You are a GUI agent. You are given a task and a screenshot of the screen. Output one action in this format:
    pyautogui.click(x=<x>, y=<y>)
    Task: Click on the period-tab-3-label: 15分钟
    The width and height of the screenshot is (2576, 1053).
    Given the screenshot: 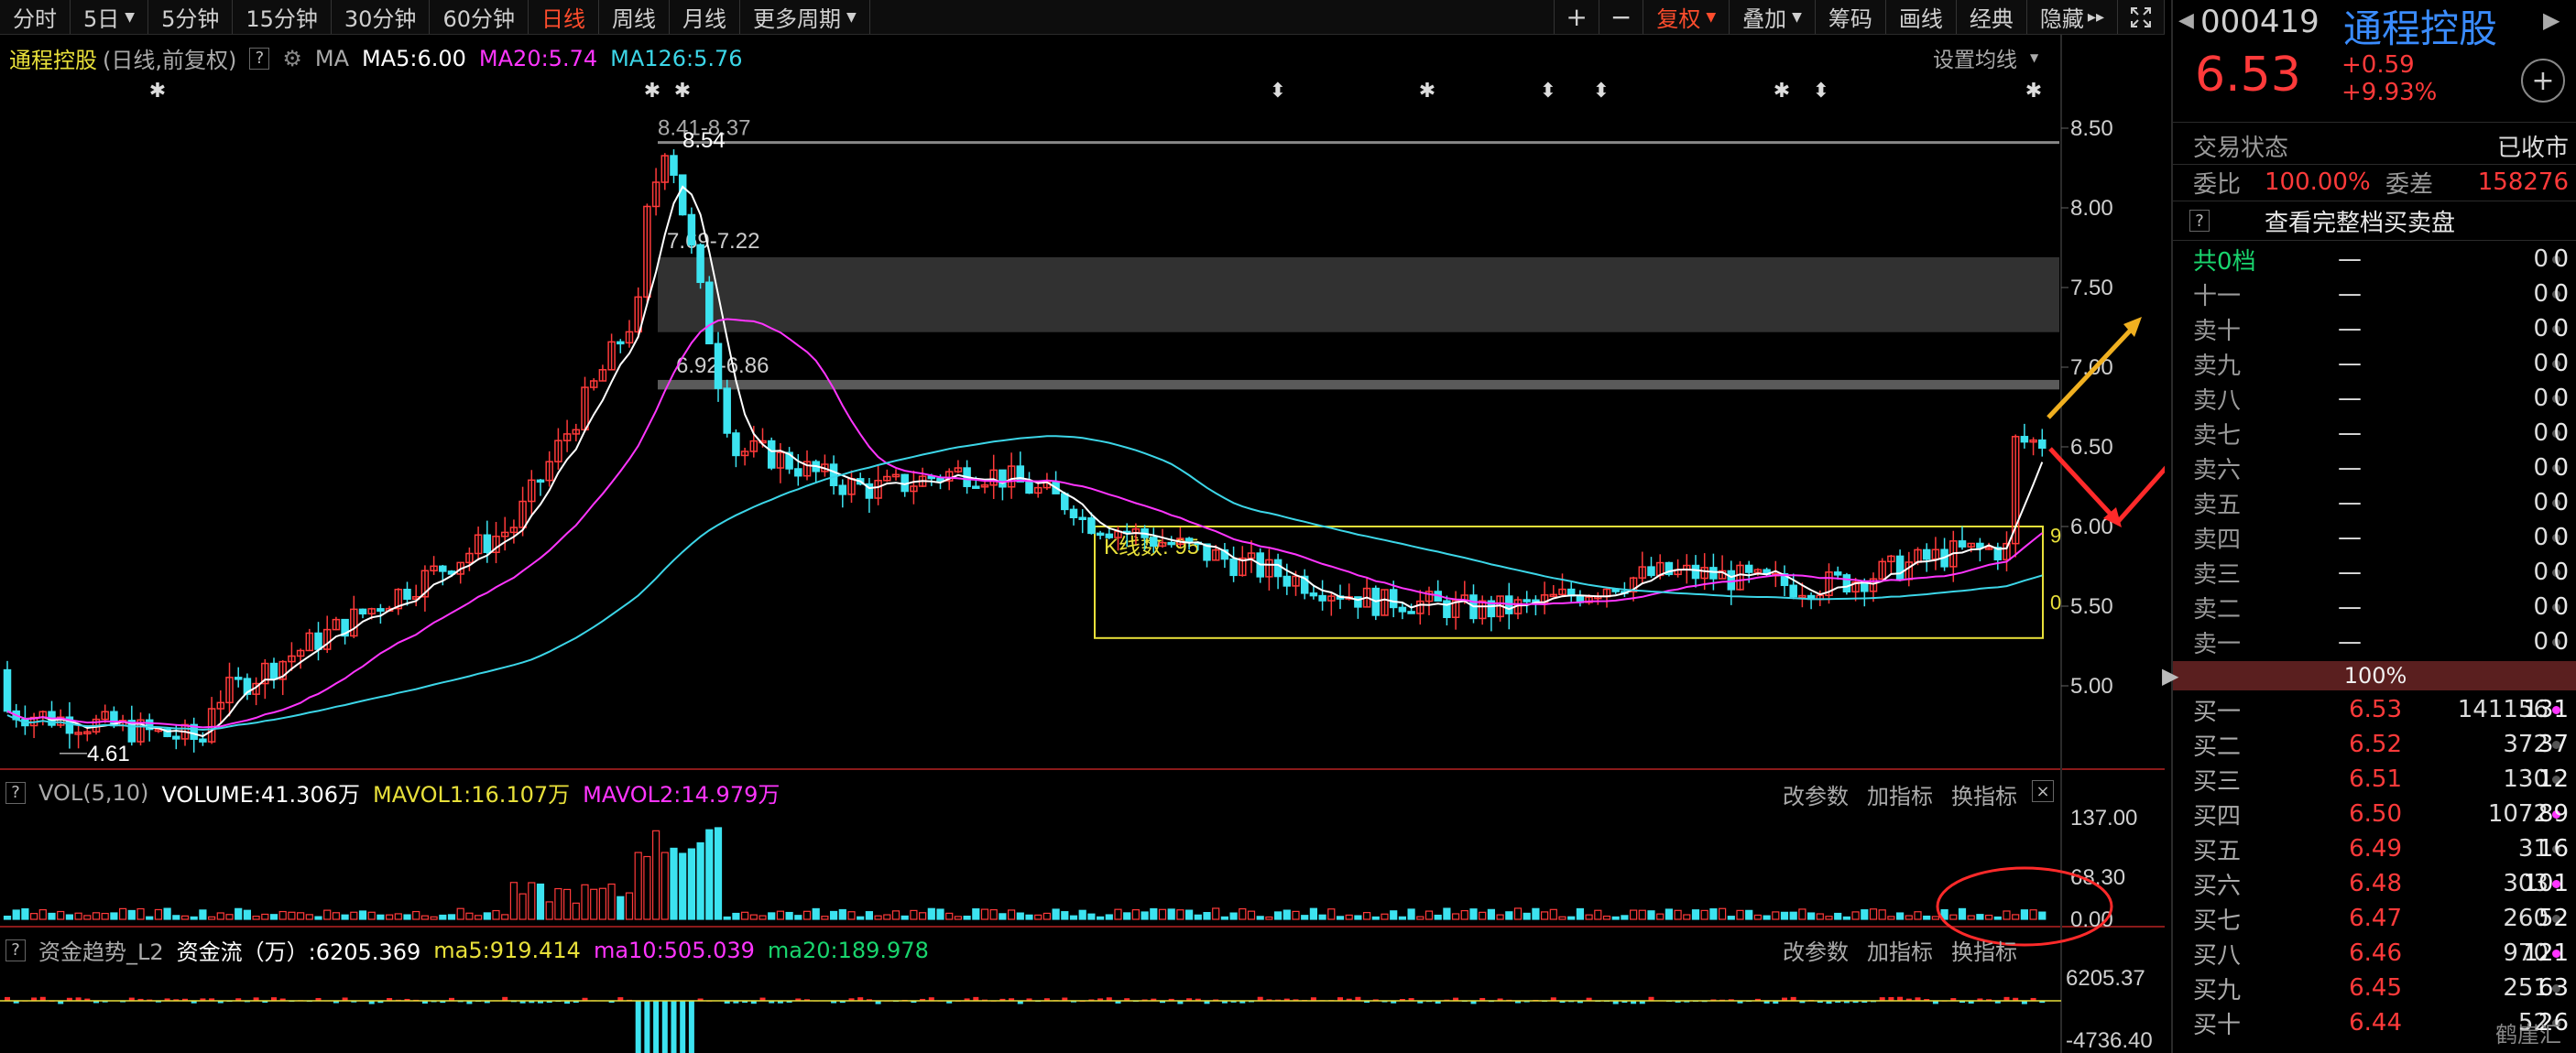 What is the action you would take?
    pyautogui.click(x=282, y=19)
    